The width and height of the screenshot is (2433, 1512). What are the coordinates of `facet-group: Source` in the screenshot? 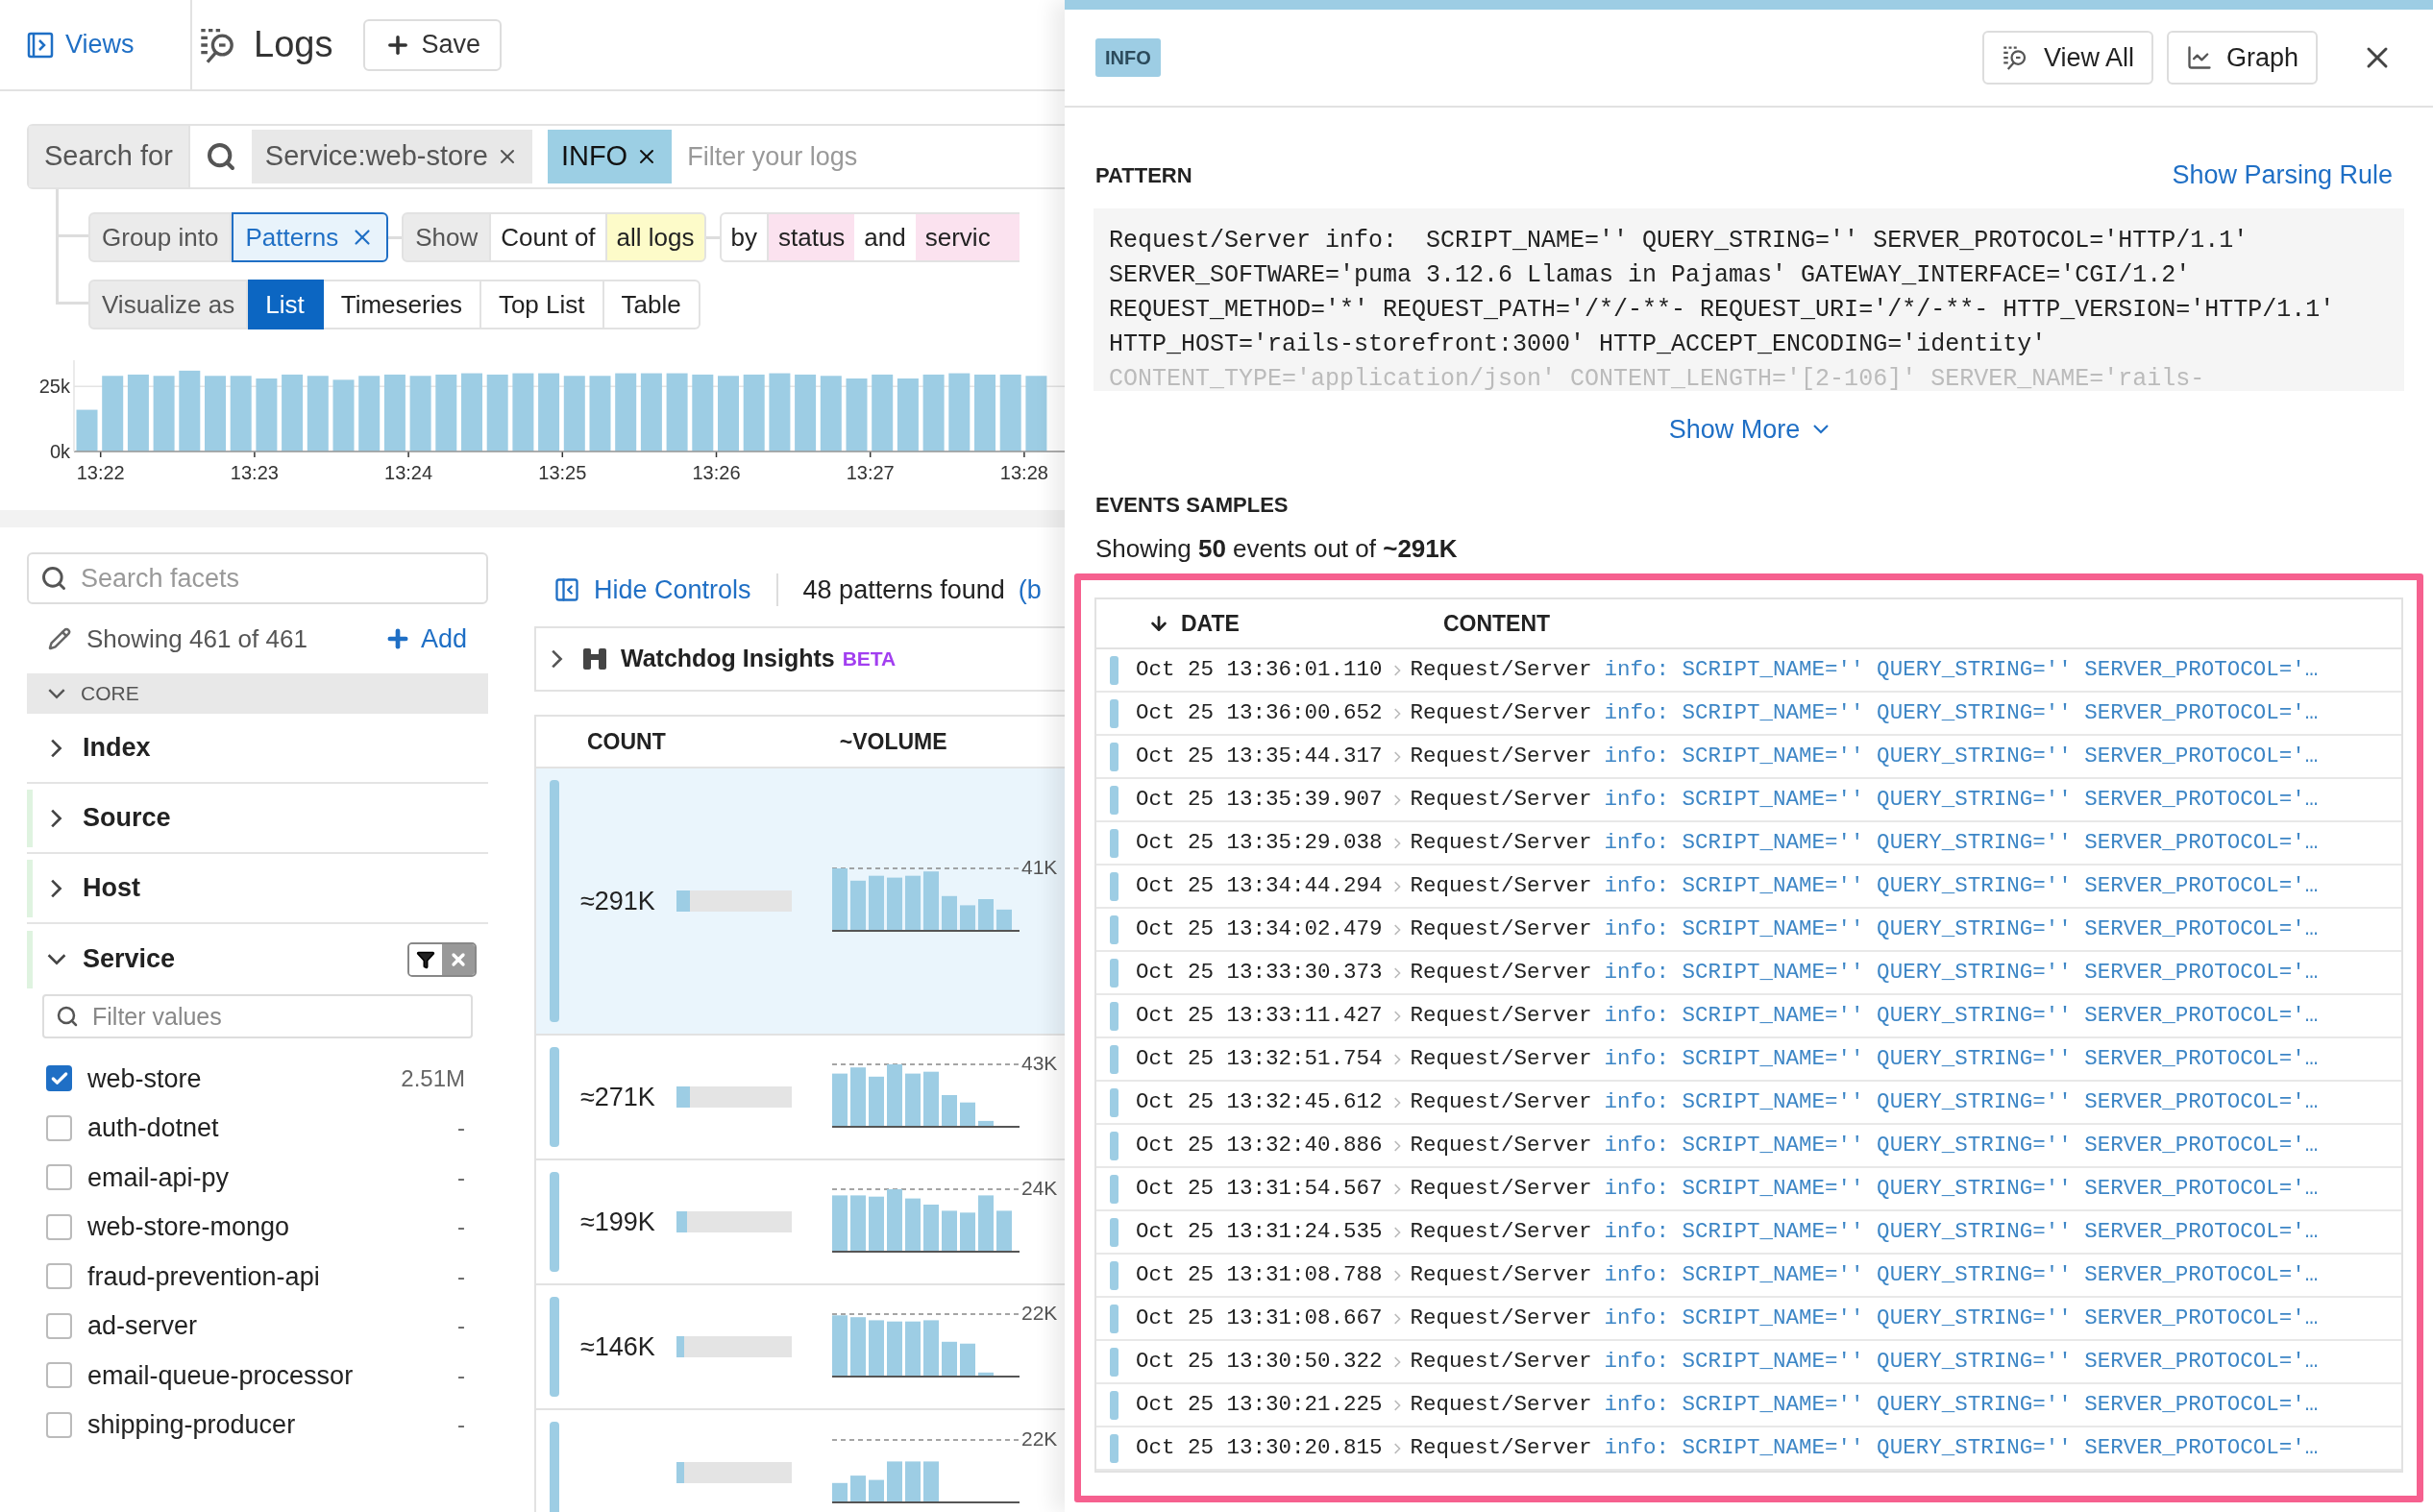 It's located at (127, 818).